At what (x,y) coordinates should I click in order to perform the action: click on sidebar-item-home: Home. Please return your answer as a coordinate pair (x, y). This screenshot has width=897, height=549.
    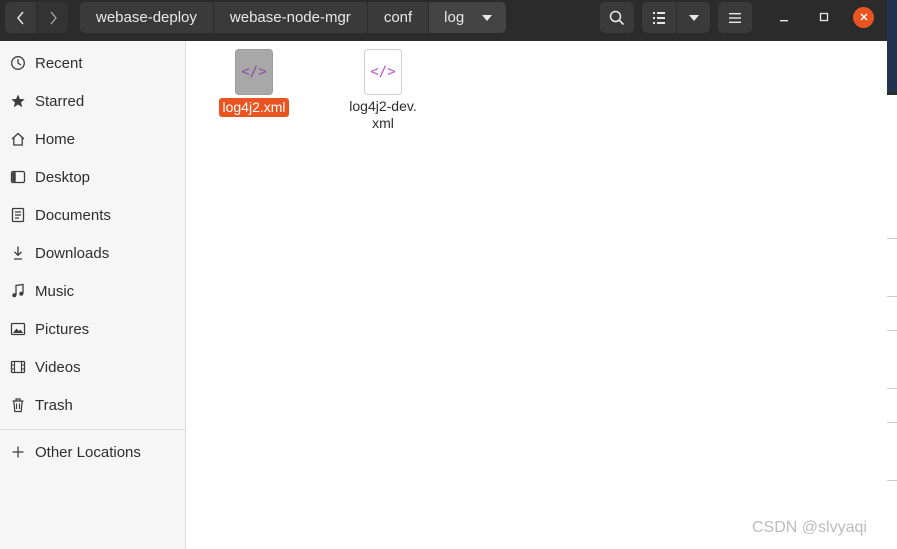
    Looking at the image, I should click on (92, 139).